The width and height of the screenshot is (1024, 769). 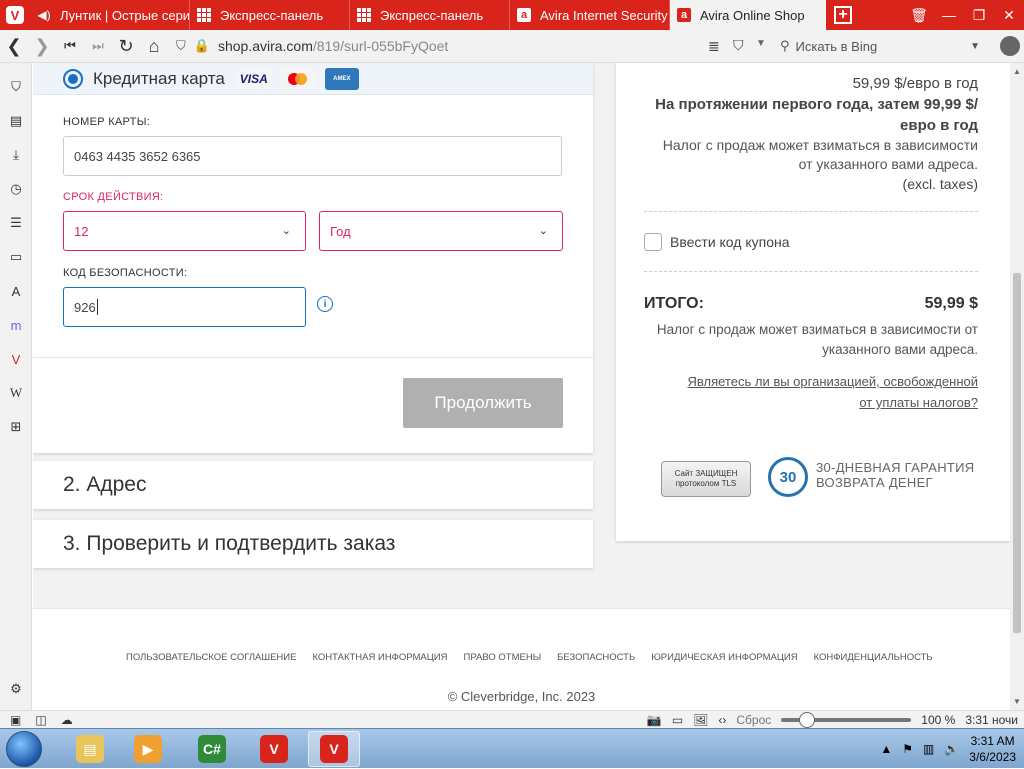 I want to click on forward-button: ❯, so click(x=42, y=46).